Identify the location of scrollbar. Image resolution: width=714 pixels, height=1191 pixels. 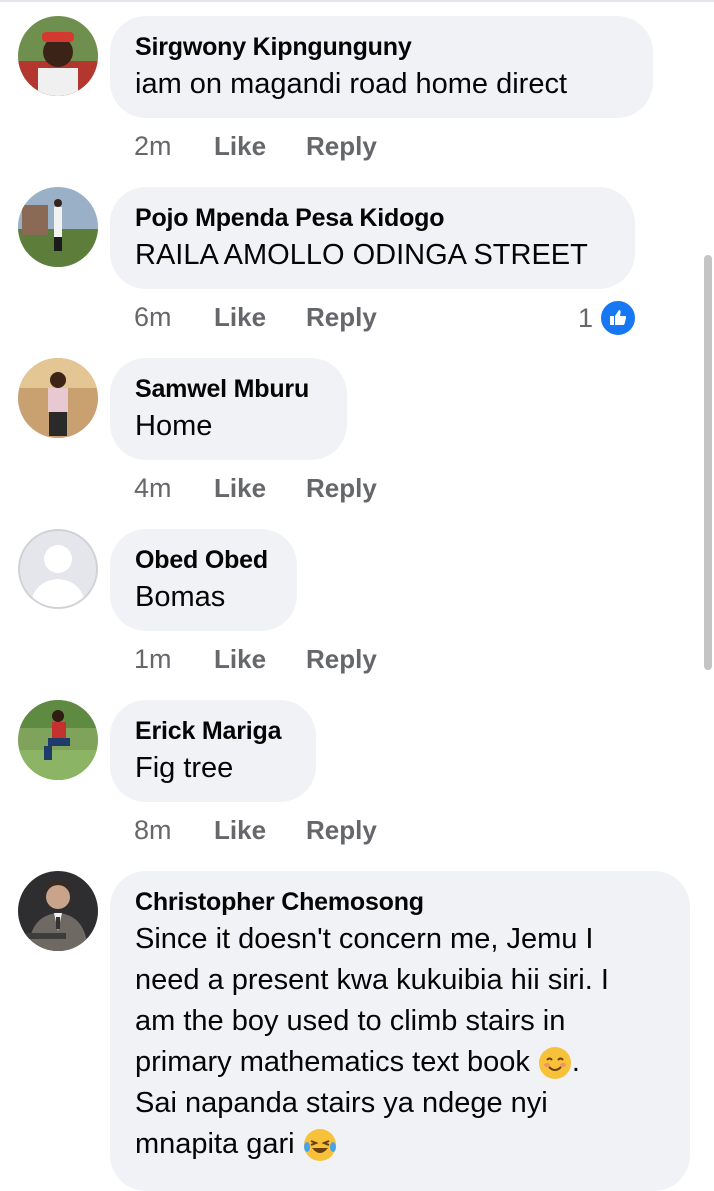
(708, 462).